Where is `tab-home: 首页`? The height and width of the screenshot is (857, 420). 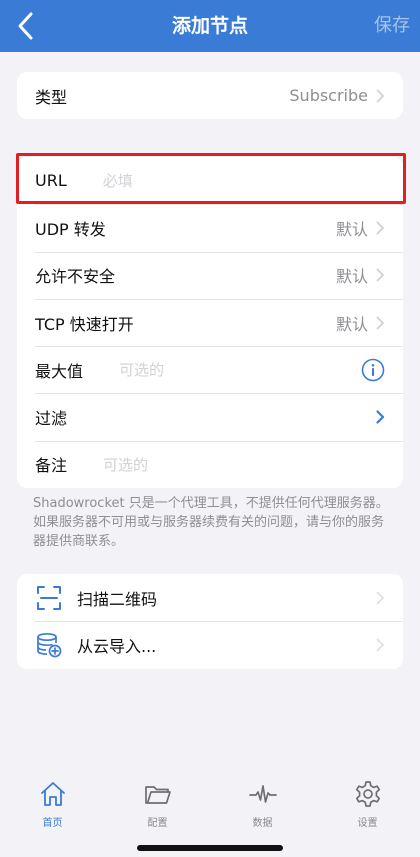
tab-home: 首页 is located at coordinates (52, 801).